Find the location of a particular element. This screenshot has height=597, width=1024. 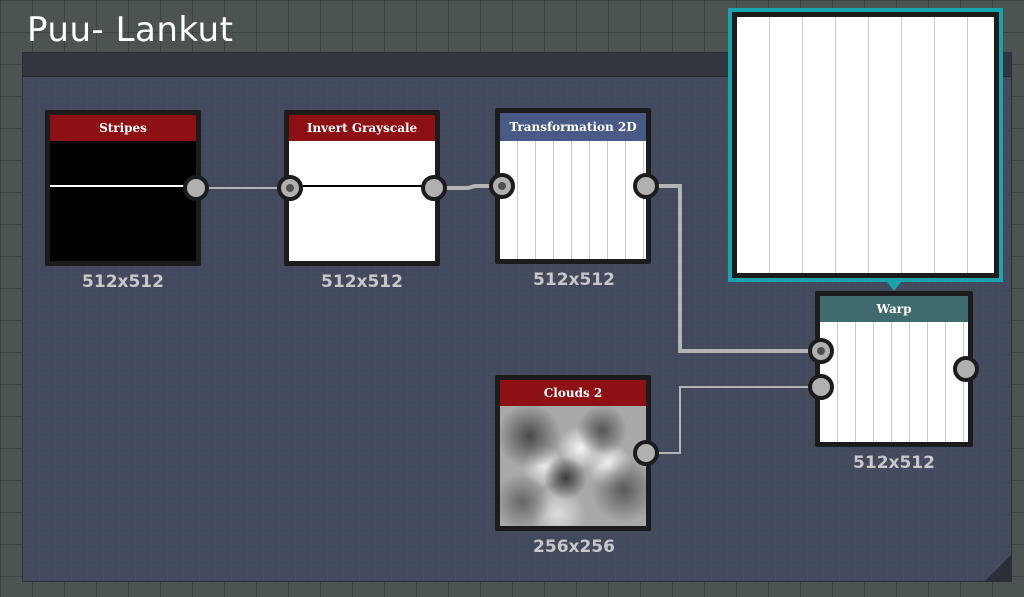

warp-preview-panel is located at coordinates (865, 145).